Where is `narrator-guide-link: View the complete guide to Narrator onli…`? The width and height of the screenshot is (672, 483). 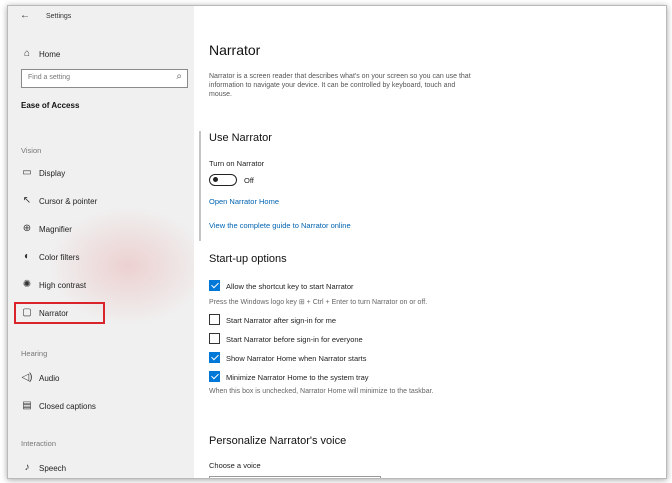
narrator-guide-link: View the complete guide to Narrator onli… is located at coordinates (280, 225).